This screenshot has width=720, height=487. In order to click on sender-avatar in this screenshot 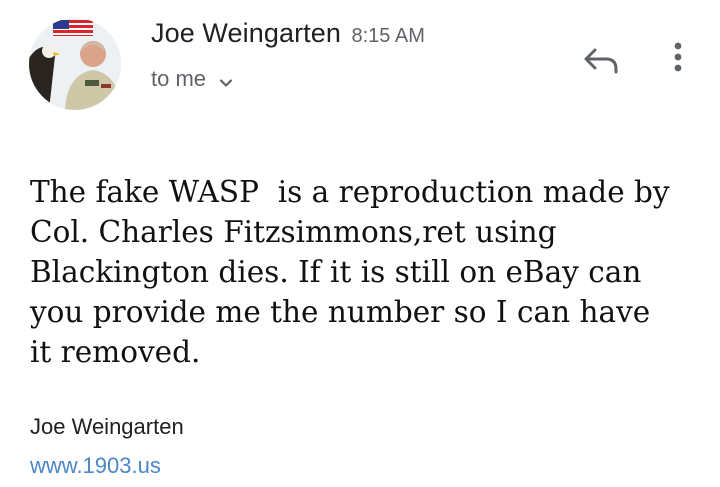, I will do `click(75, 64)`.